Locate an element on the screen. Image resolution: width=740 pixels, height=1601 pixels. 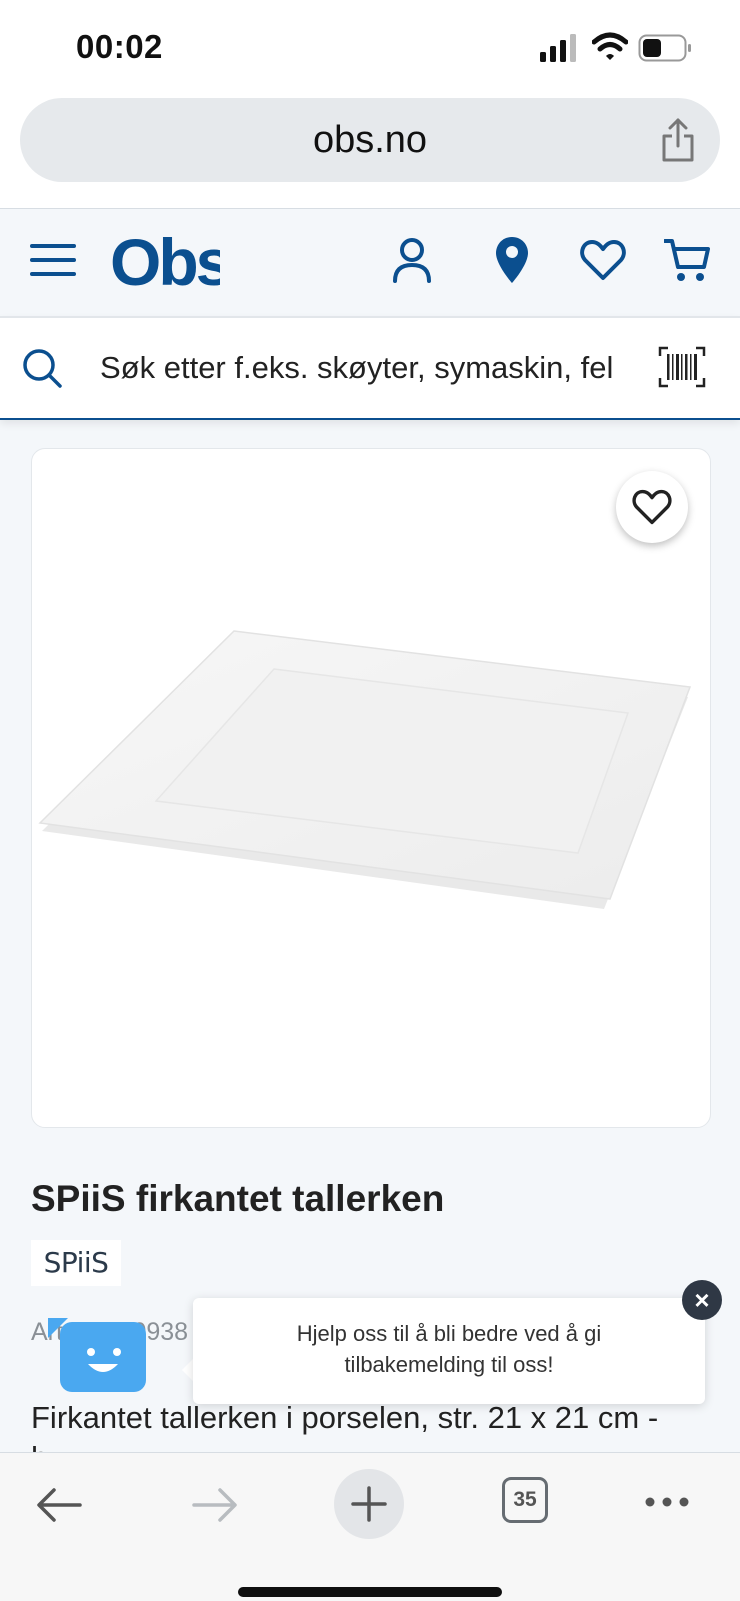
obs-logo: Obs is located at coordinates (165, 260).